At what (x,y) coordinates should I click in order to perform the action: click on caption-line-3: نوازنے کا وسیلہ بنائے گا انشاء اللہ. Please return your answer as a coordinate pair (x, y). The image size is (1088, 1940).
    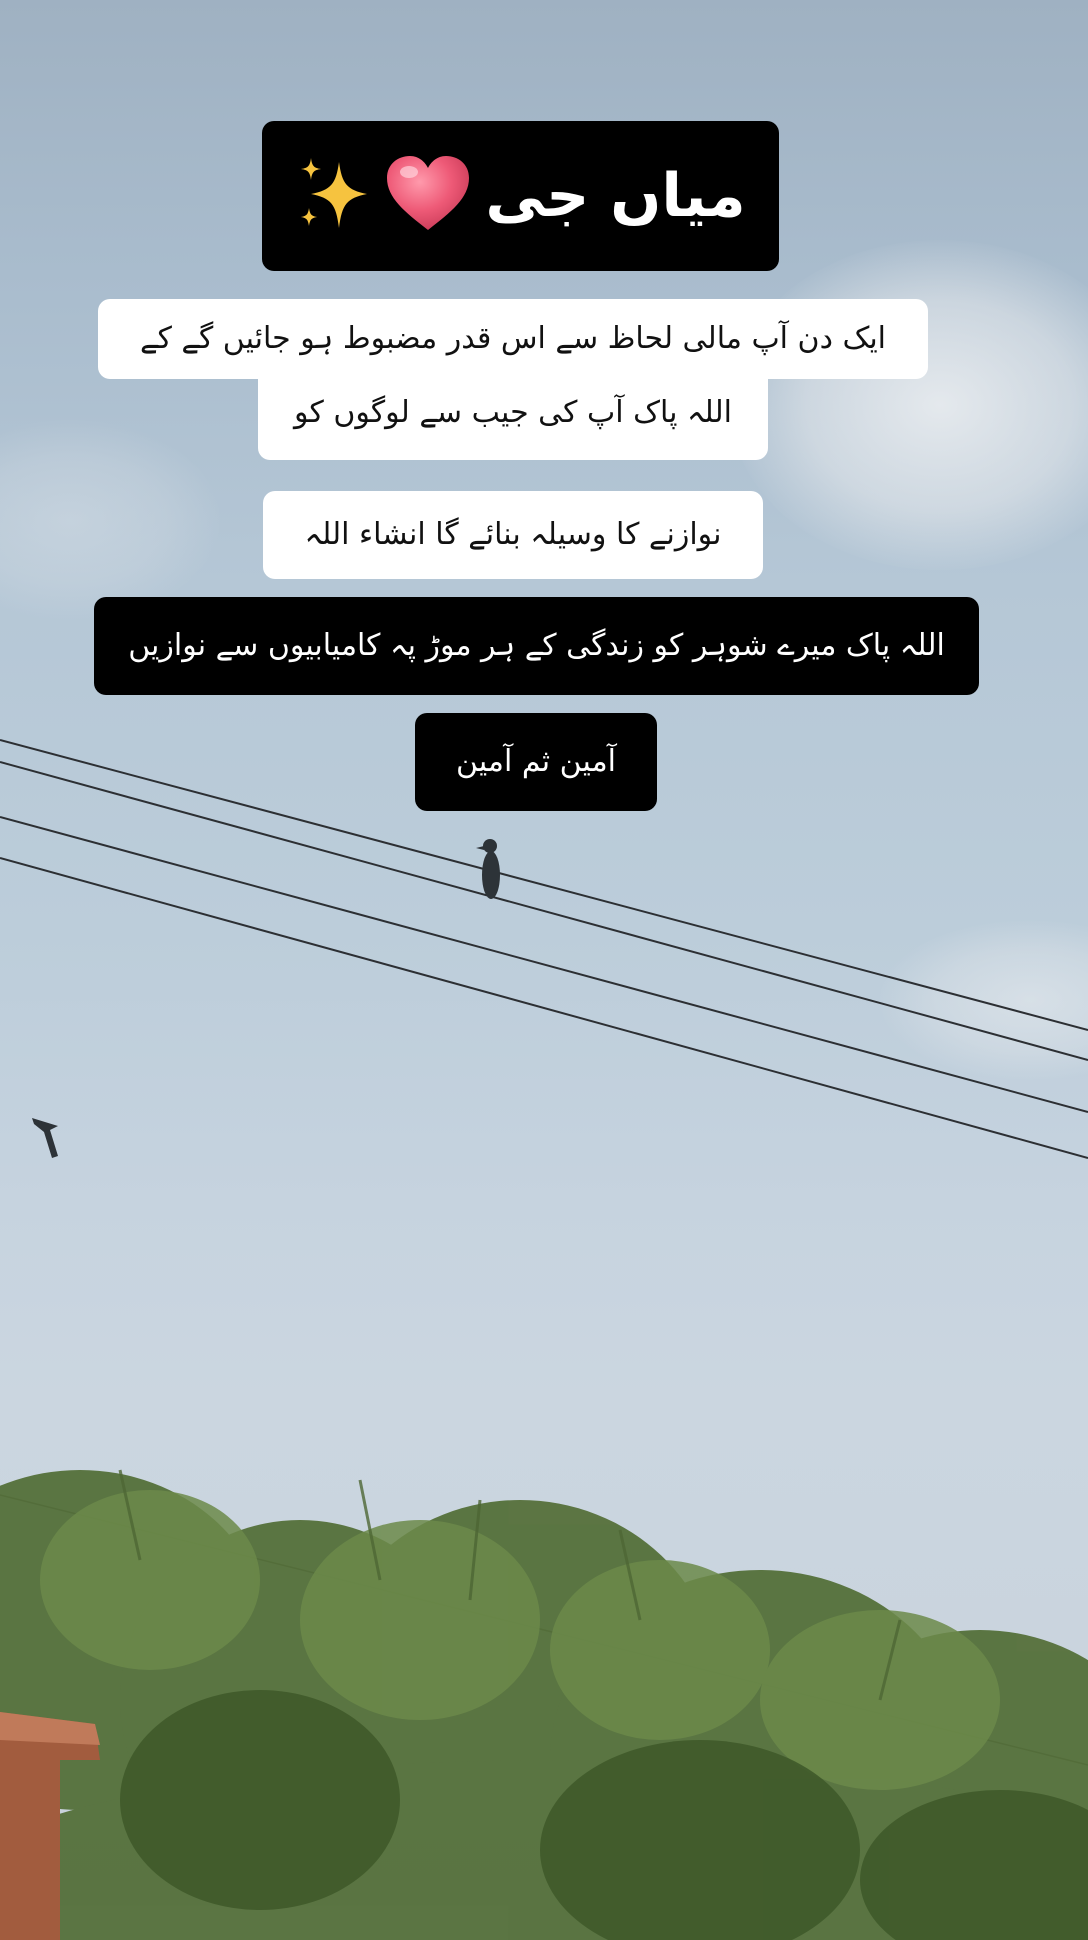
    Looking at the image, I should click on (513, 535).